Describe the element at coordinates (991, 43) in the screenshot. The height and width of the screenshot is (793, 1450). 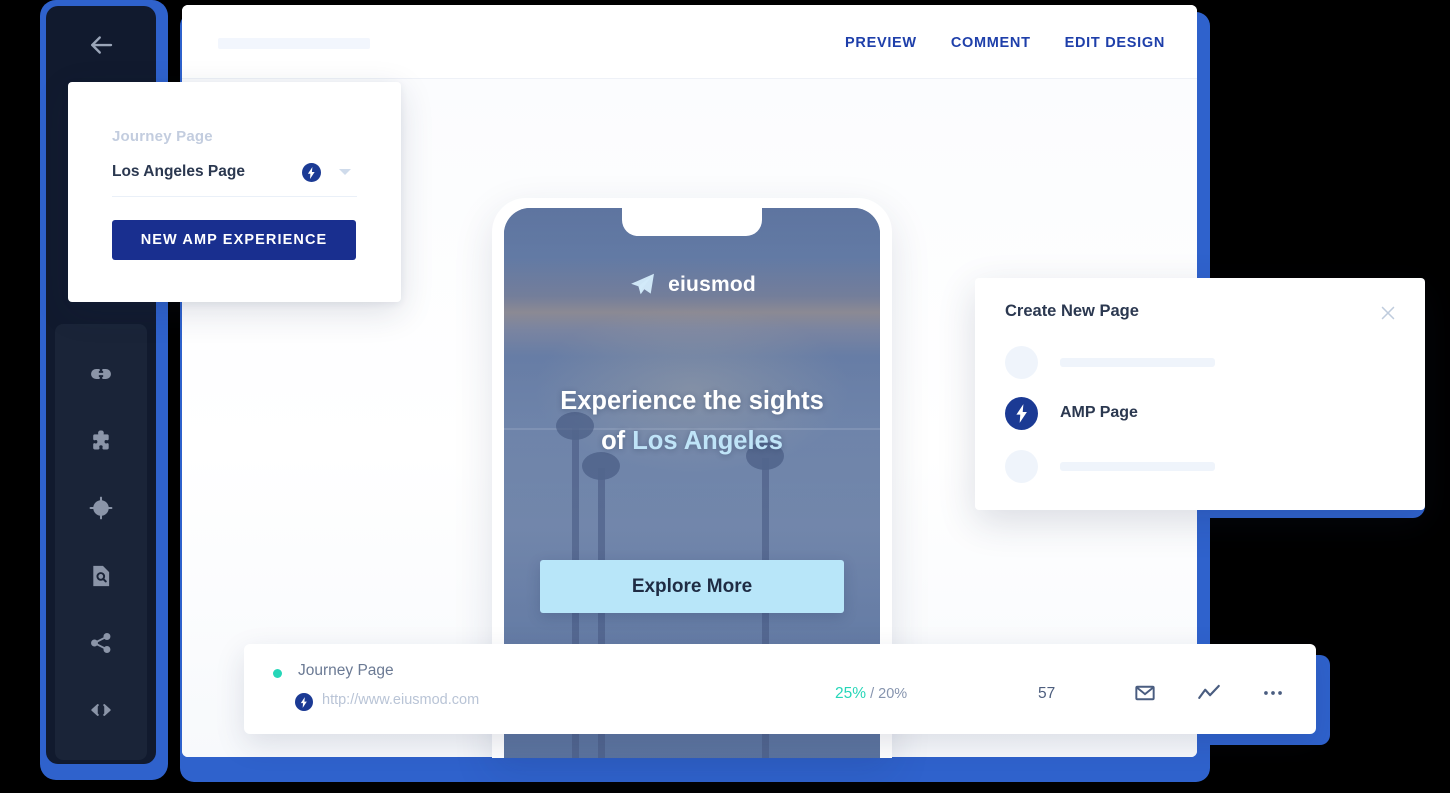
I see `nav-comment: COMMENT` at that location.